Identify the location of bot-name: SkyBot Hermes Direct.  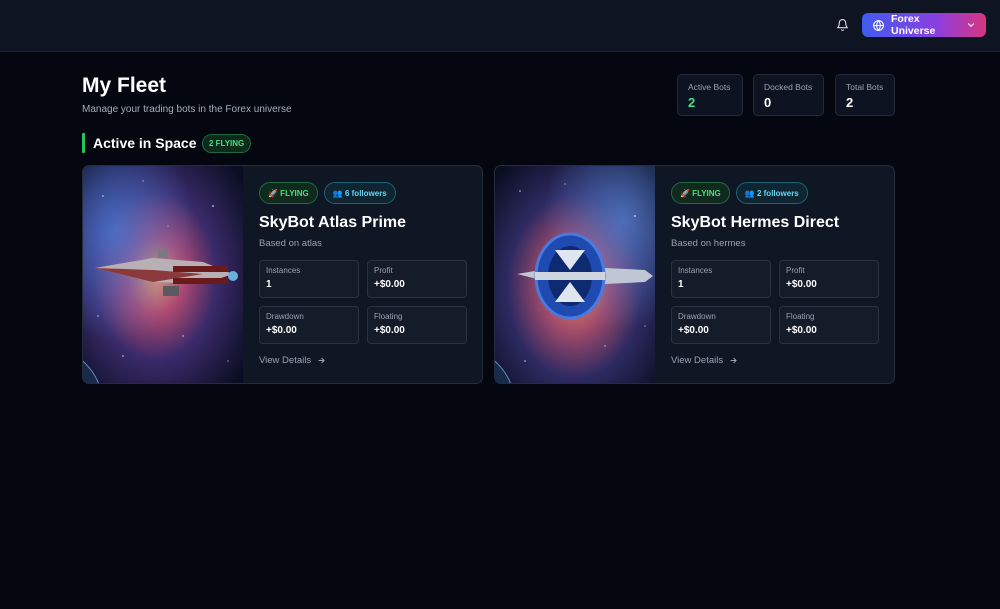
(755, 222).